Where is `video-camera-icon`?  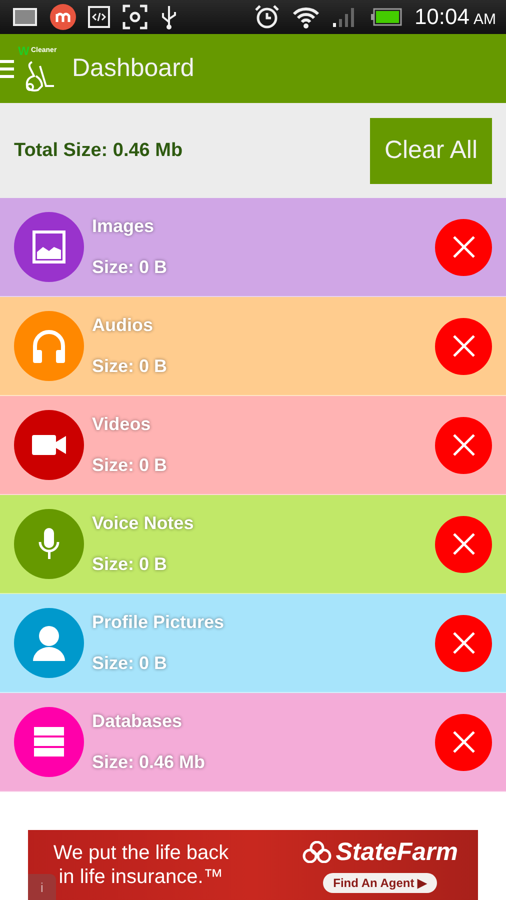 video-camera-icon is located at coordinates (49, 445).